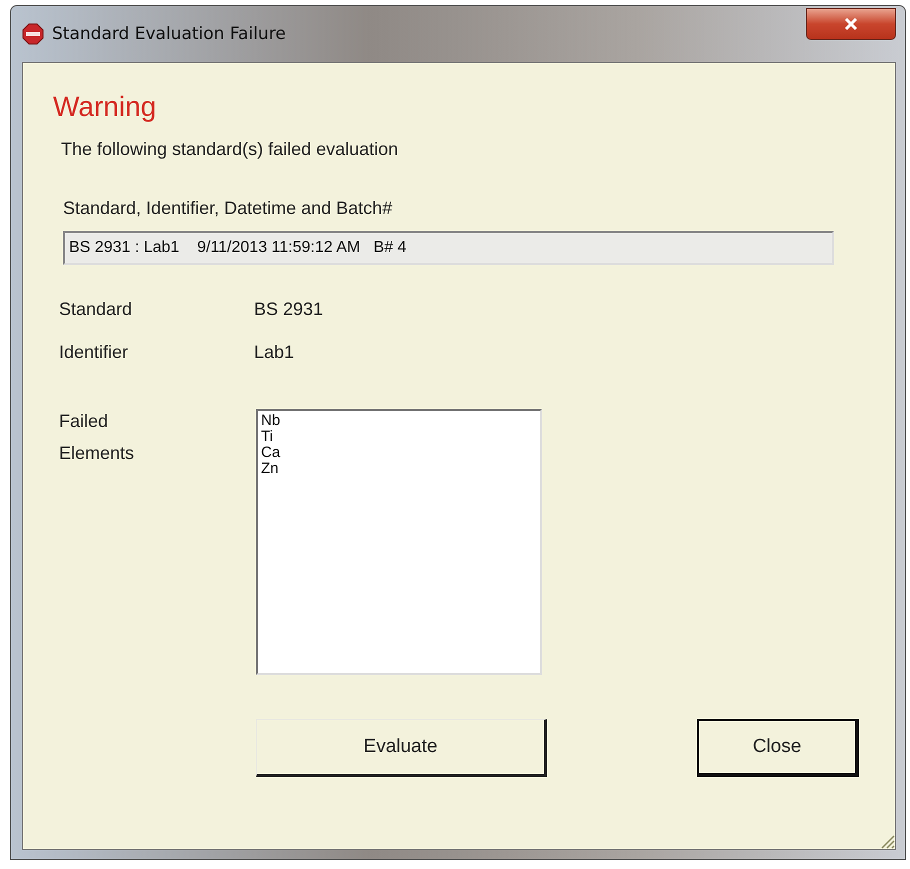  I want to click on close-button, so click(851, 24).